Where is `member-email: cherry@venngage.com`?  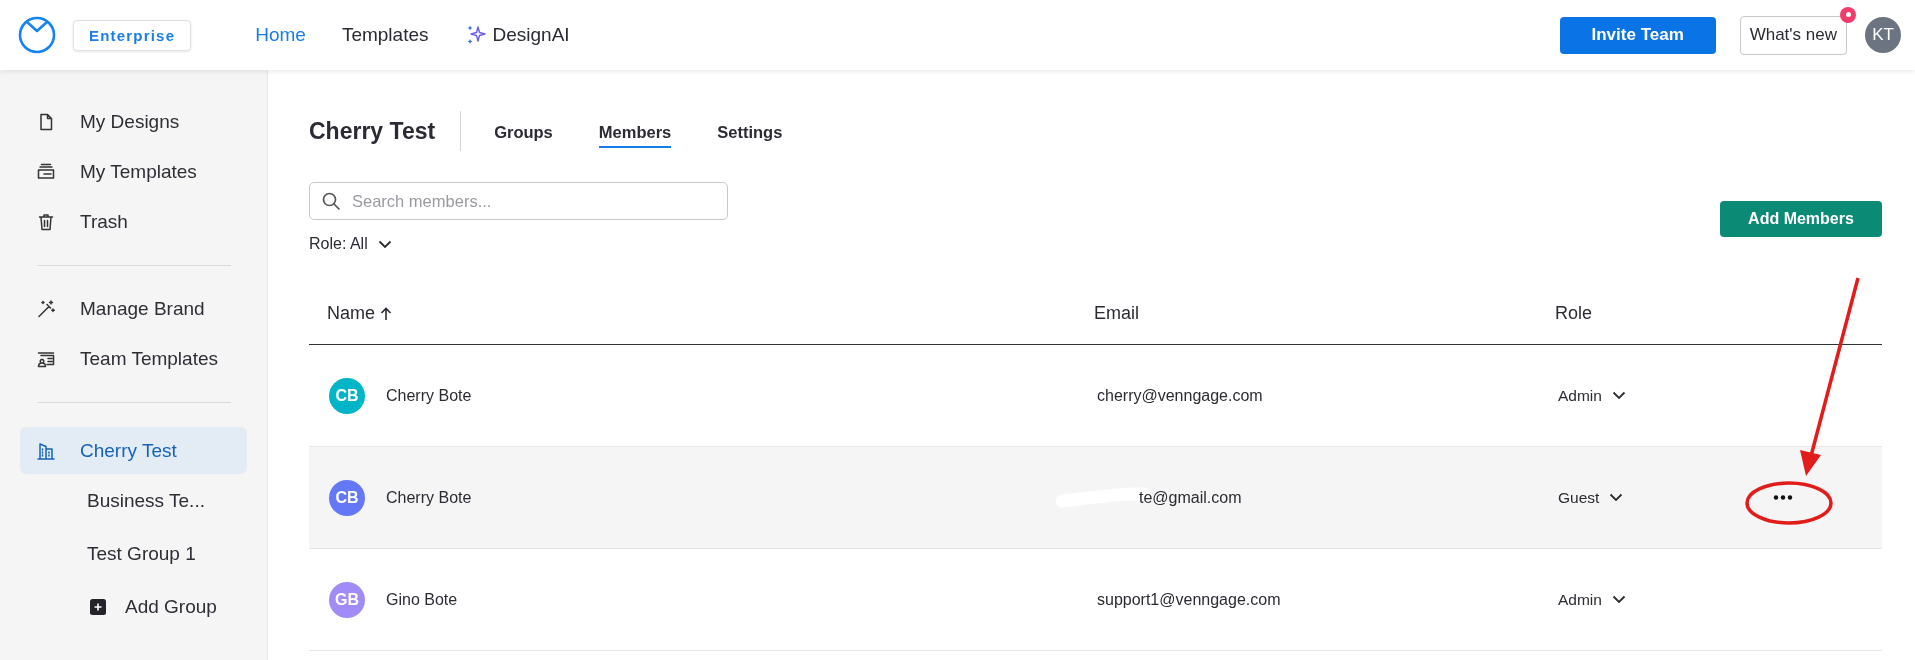 member-email: cherry@venngage.com is located at coordinates (1180, 395).